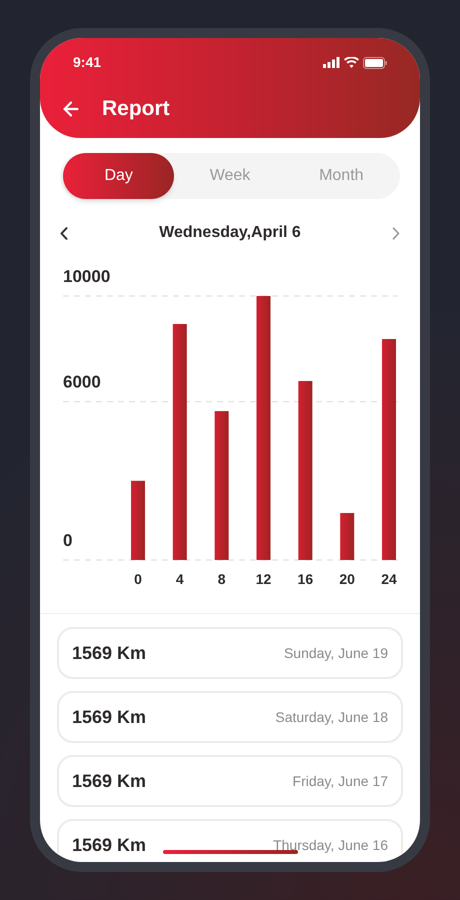  What do you see at coordinates (347, 536) in the screenshot?
I see `bar` at bounding box center [347, 536].